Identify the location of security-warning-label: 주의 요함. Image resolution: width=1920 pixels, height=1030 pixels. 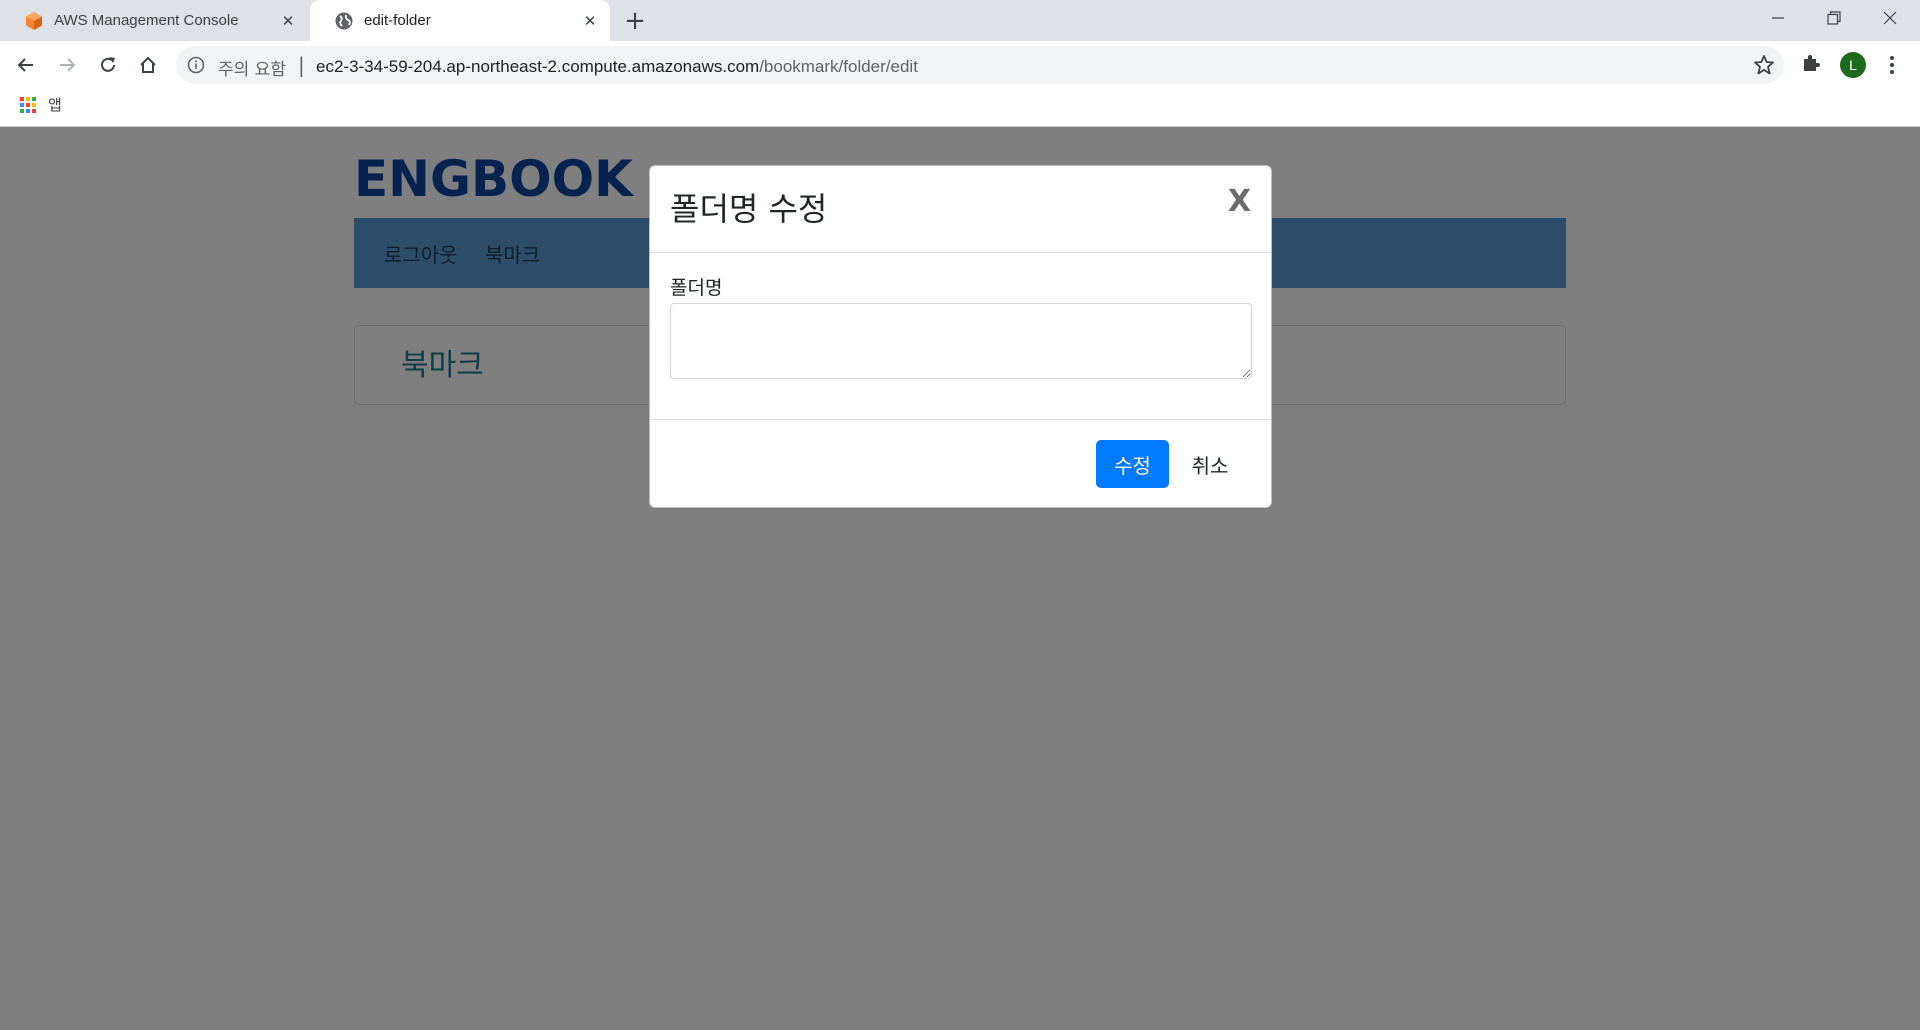
(252, 67).